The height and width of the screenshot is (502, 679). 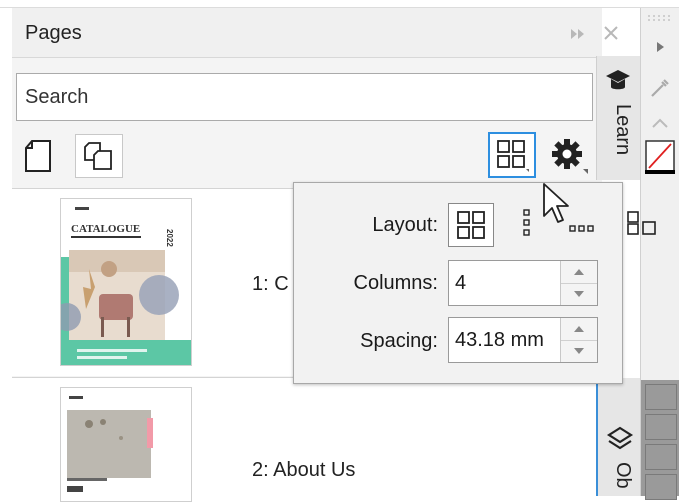 I want to click on columns-input, so click(x=505, y=283).